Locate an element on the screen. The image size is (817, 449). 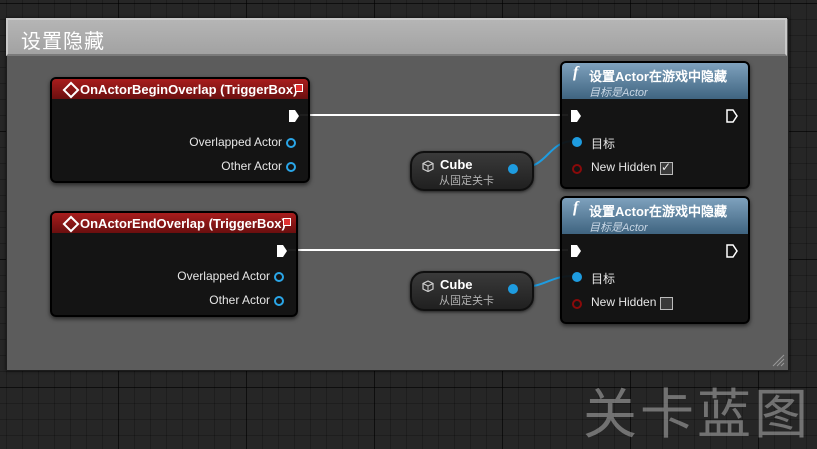
set-hidden-node-1: f 设置Actor在游戏中隐藏 目标是Actor 目标 New Hidden ✓ is located at coordinates (655, 125).